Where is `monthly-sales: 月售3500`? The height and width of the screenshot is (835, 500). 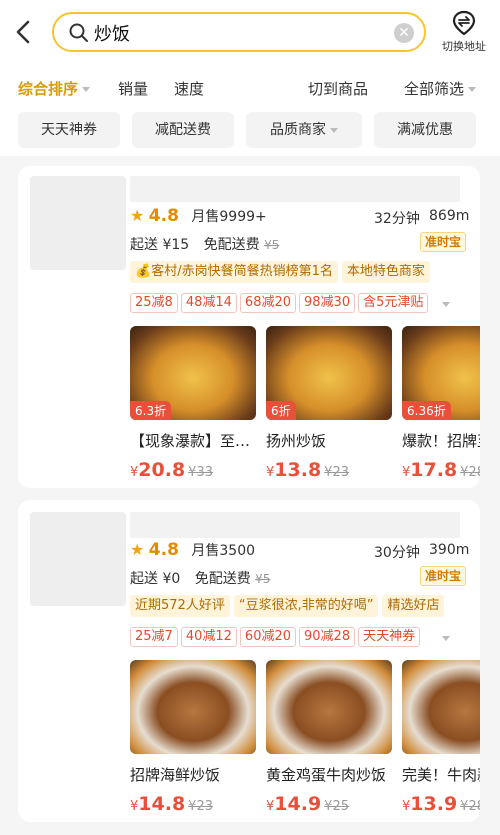
monthly-sales: 月售3500 is located at coordinates (223, 551).